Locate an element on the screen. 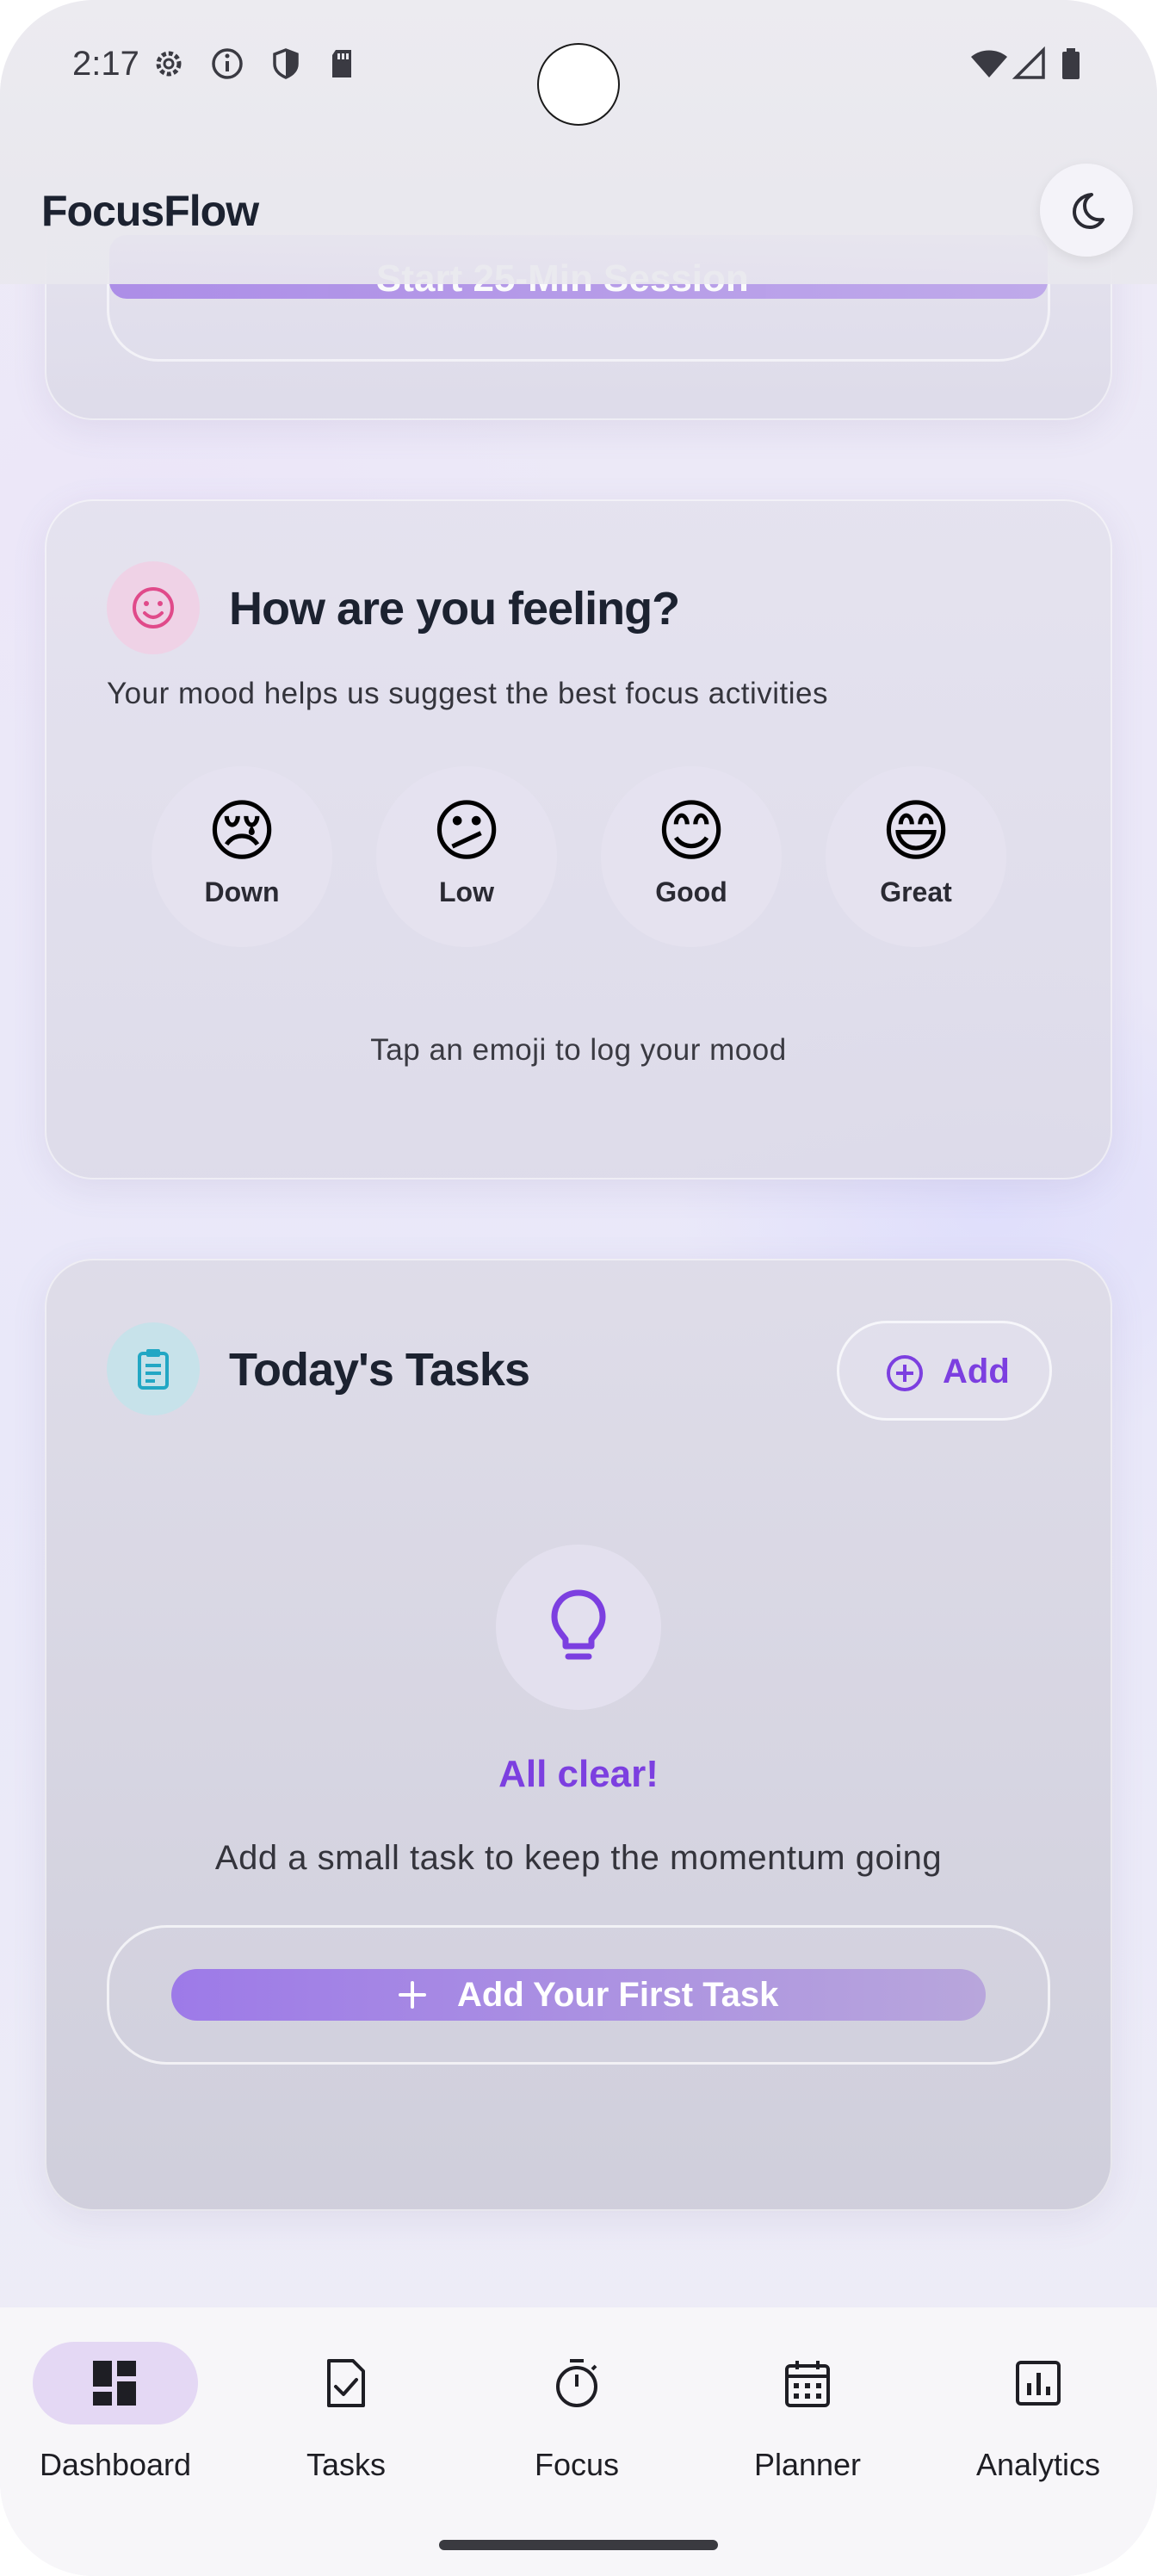 Image resolution: width=1157 pixels, height=2576 pixels. mood-icon-badge is located at coordinates (154, 608).